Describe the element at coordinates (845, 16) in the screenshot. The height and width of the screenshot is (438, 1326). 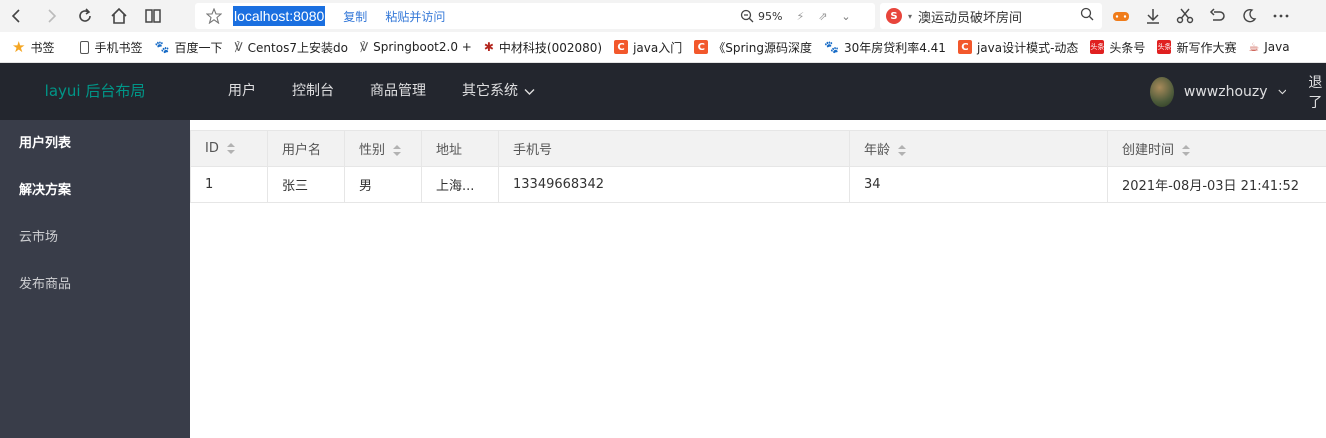
I see `chevron-down-icon: ⌄` at that location.